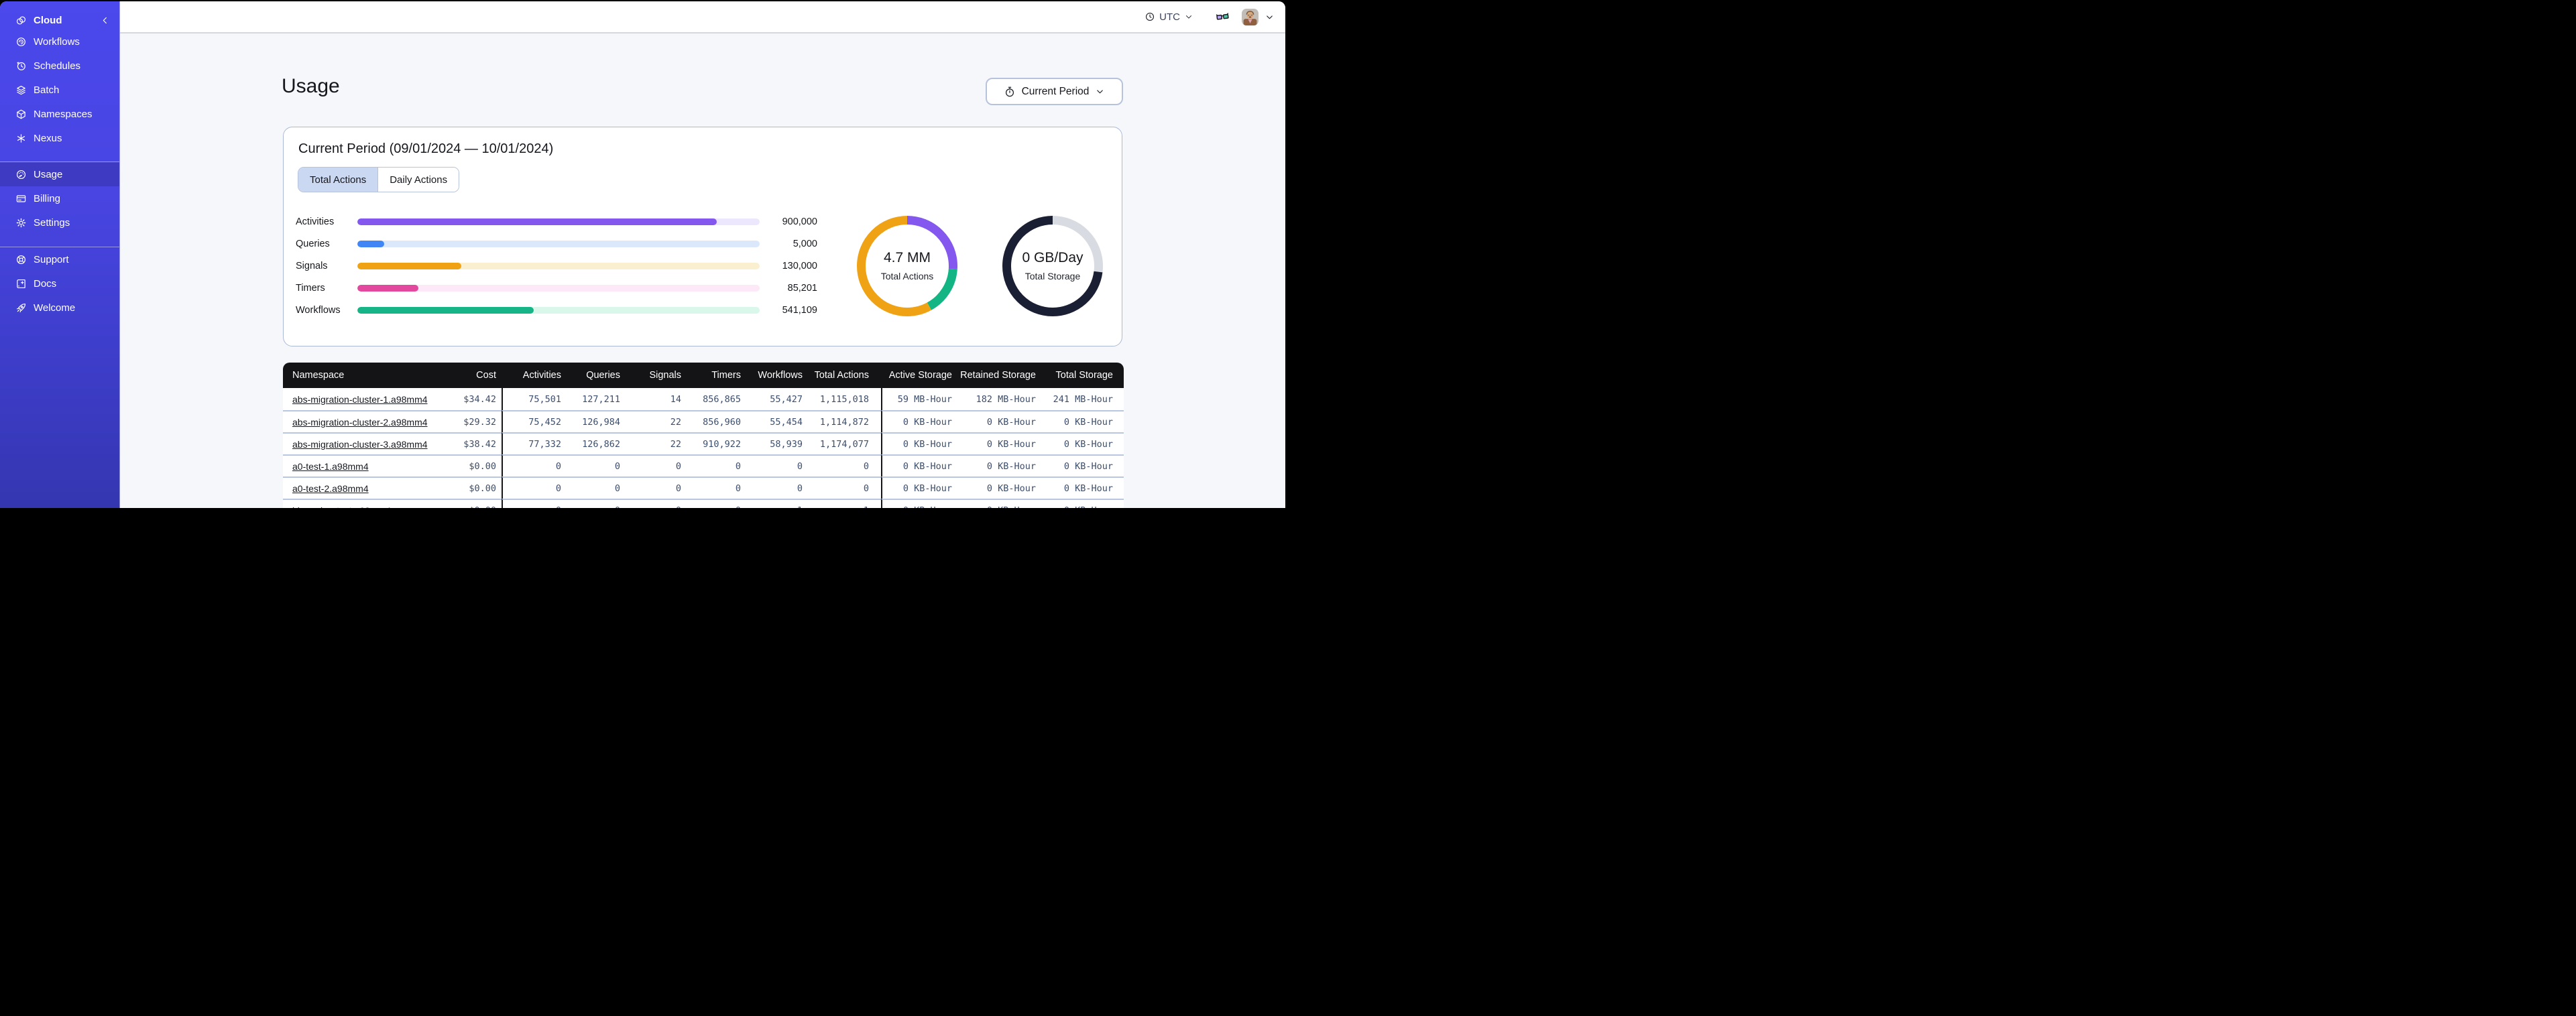 The image size is (2576, 1016). Describe the element at coordinates (311, 86) in the screenshot. I see `page-title: Usage` at that location.